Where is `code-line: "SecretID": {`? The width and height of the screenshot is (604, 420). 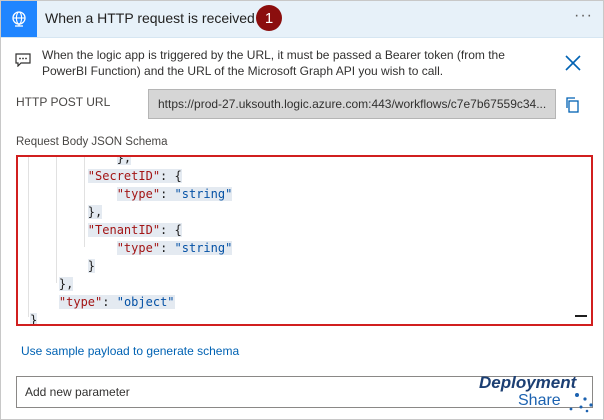 code-line: "SecretID": { is located at coordinates (134, 176).